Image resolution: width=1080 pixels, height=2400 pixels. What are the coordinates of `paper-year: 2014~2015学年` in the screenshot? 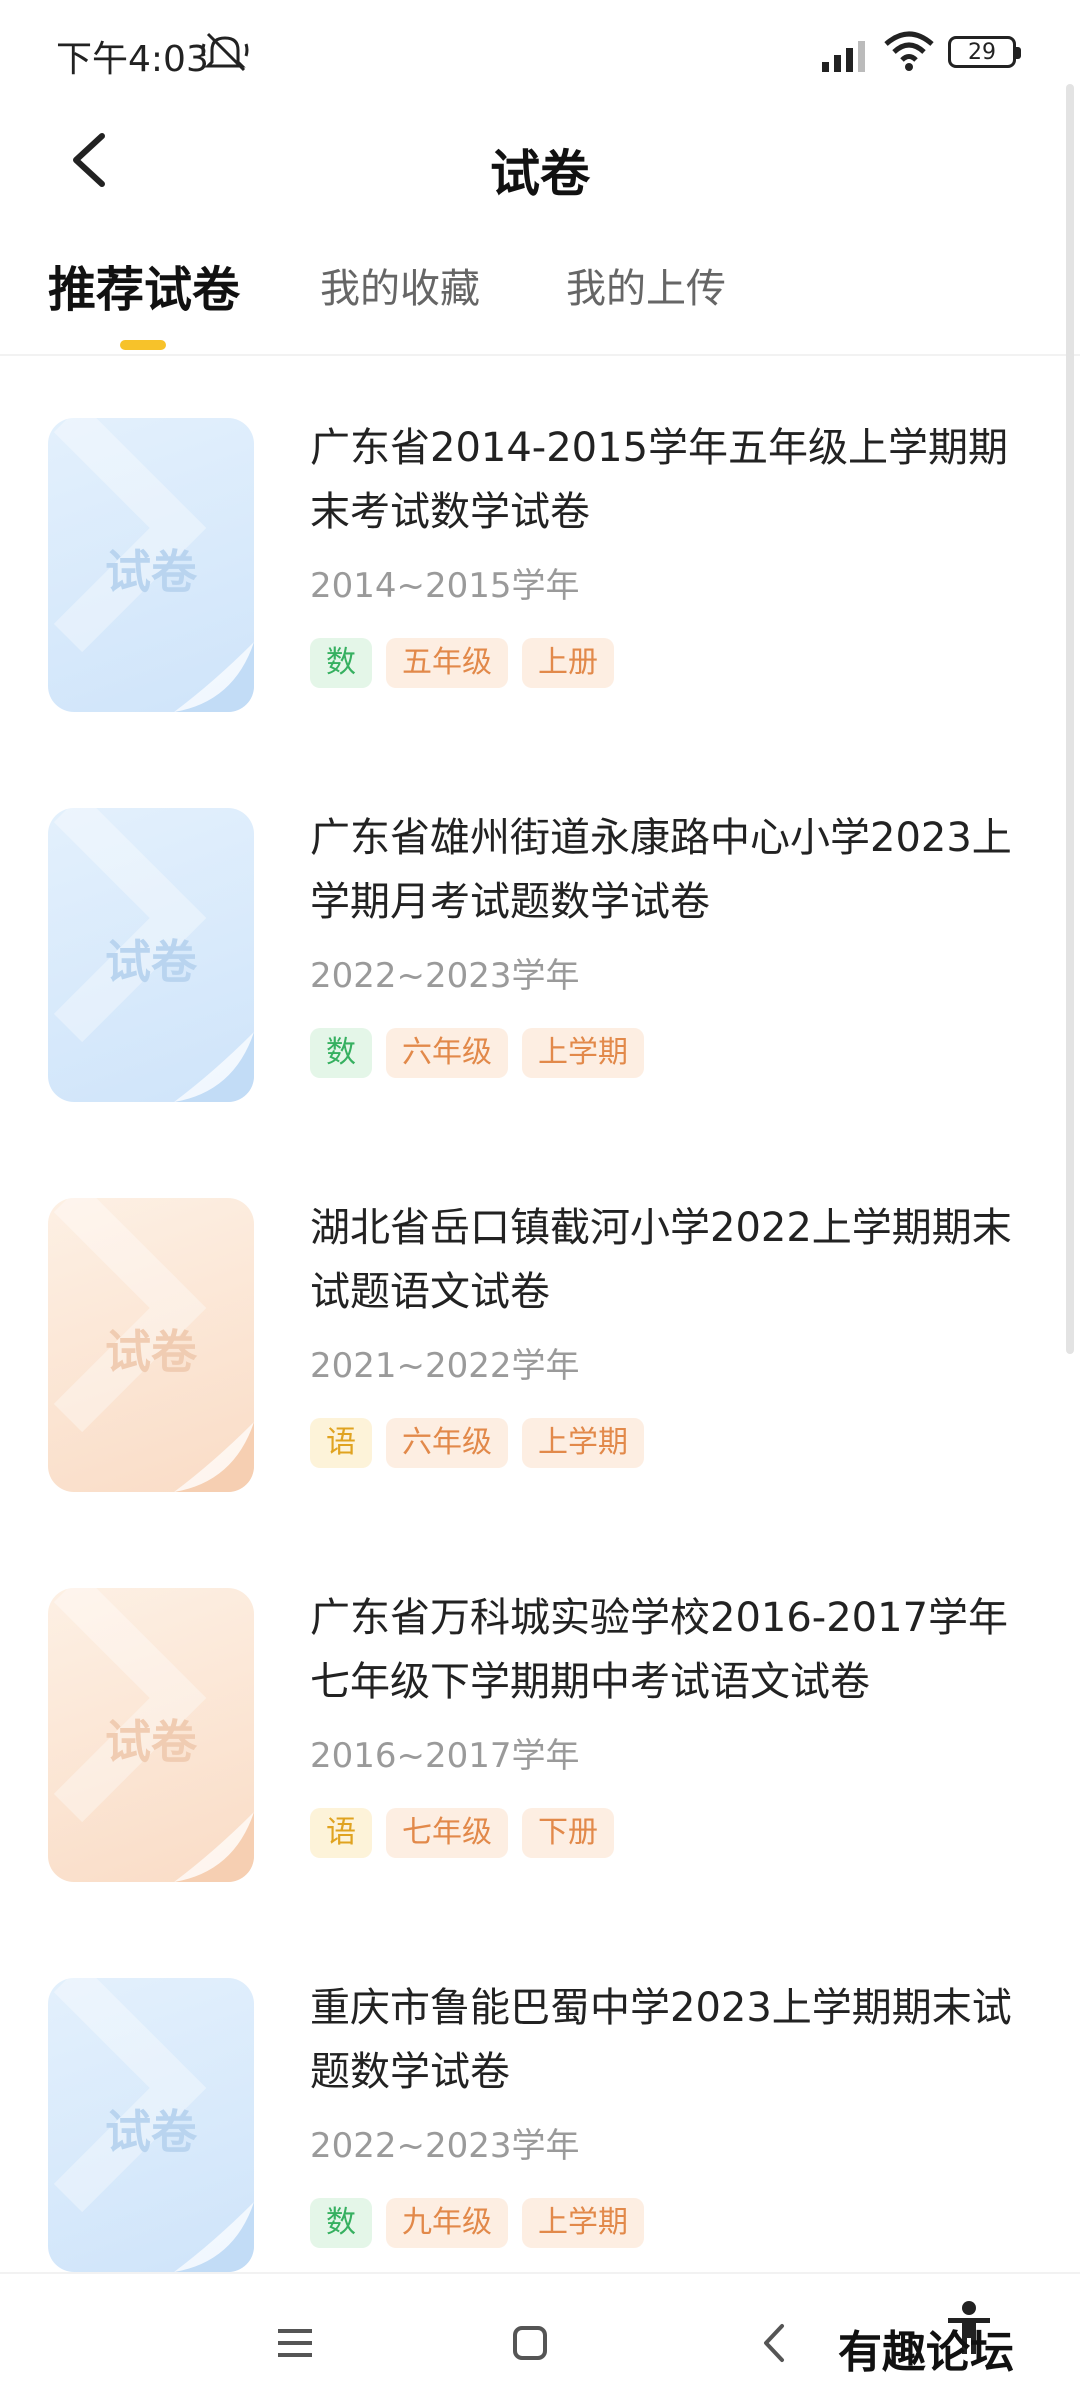 It's located at (445, 586).